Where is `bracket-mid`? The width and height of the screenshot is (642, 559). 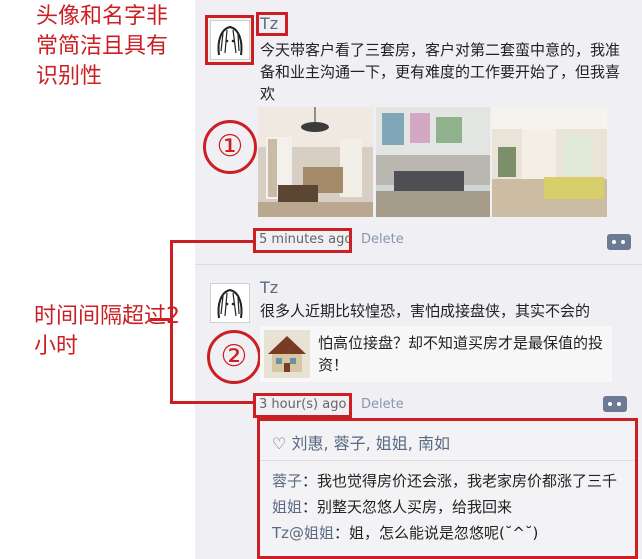 bracket-mid is located at coordinates (161, 319).